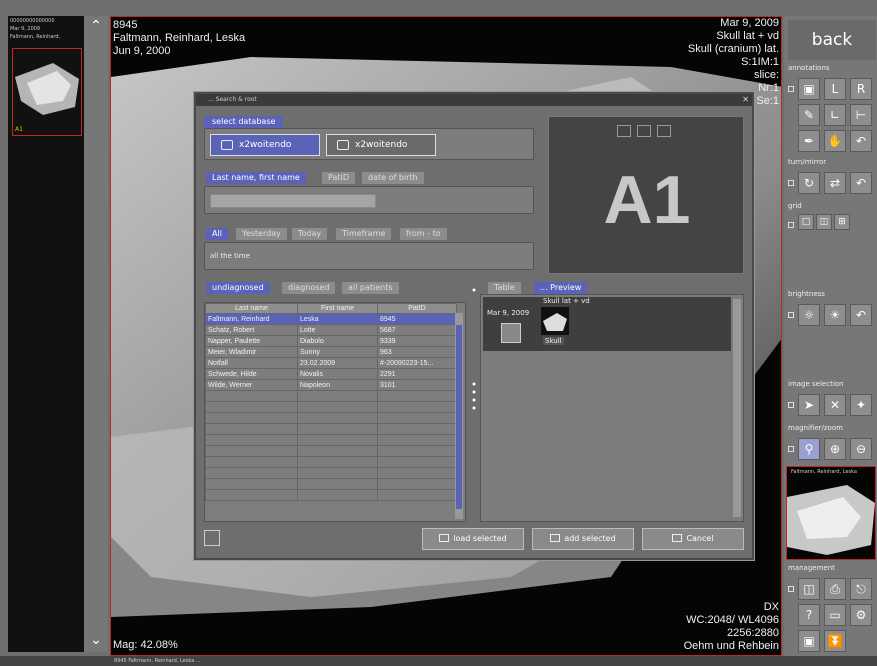 The image size is (877, 666). Describe the element at coordinates (331, 352) in the screenshot. I see `table-row: Meier, Wladimir Sunny 963` at that location.